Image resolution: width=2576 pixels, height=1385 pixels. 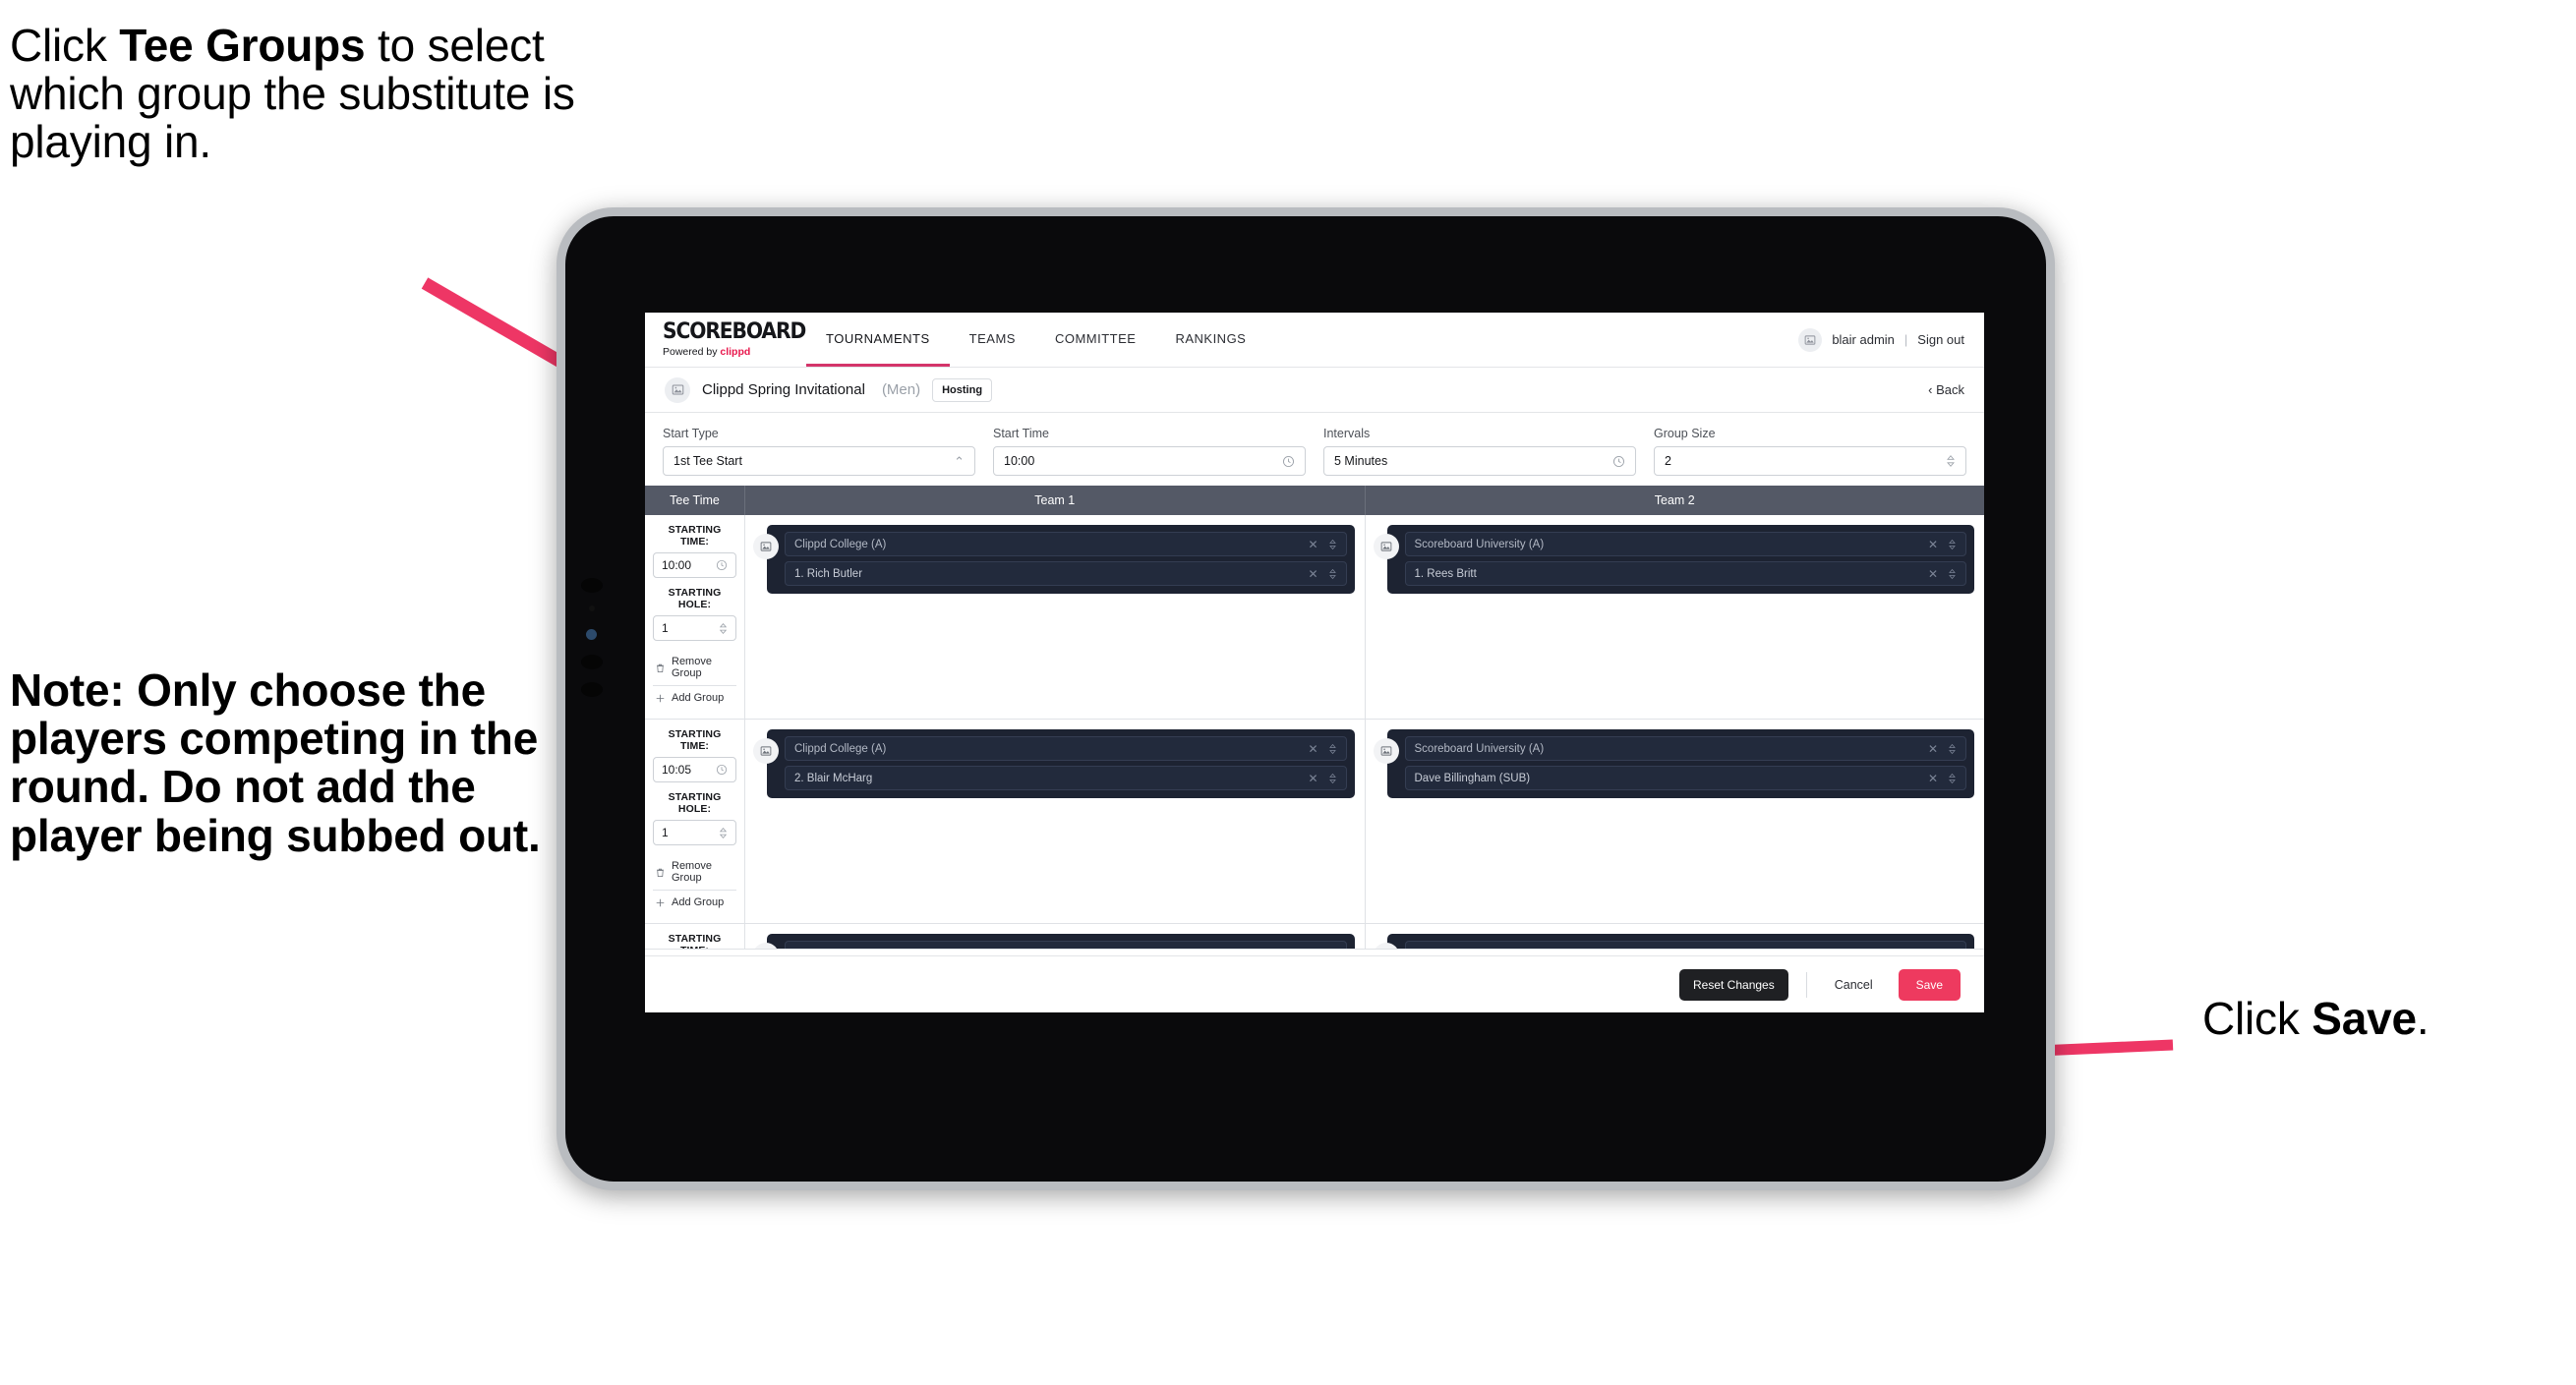 What do you see at coordinates (959, 461) in the screenshot?
I see `stepper-icon: ⌃` at bounding box center [959, 461].